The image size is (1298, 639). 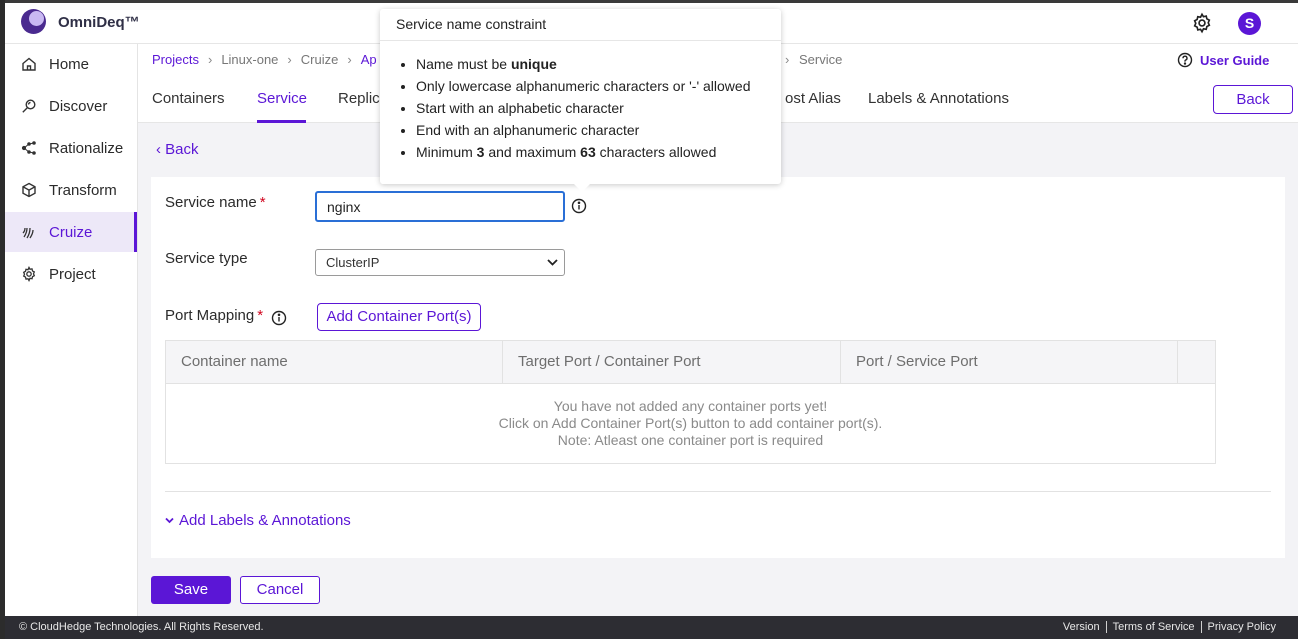 I want to click on footer-link-version: Version, so click(x=1081, y=627).